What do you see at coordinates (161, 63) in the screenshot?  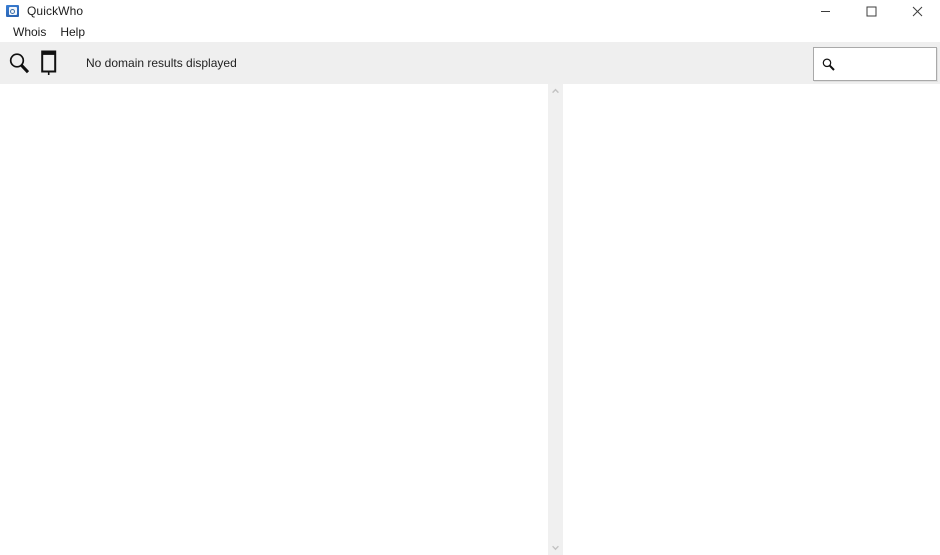 I see `status-text: No domain results displayed` at bounding box center [161, 63].